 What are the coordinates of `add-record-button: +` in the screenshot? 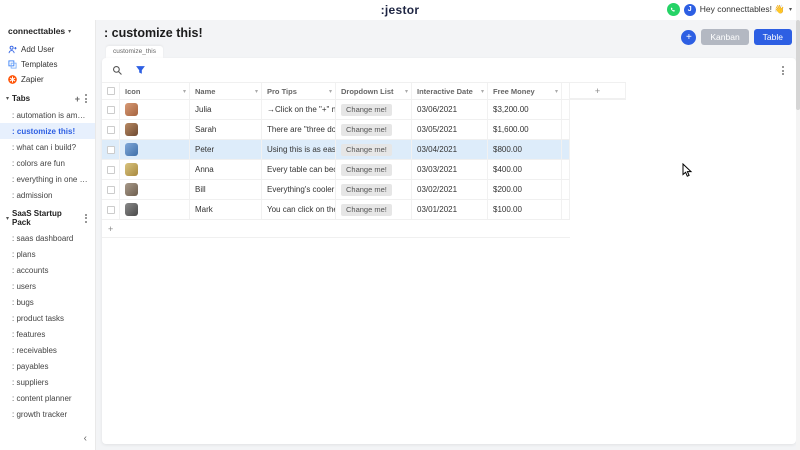 It's located at (689, 37).